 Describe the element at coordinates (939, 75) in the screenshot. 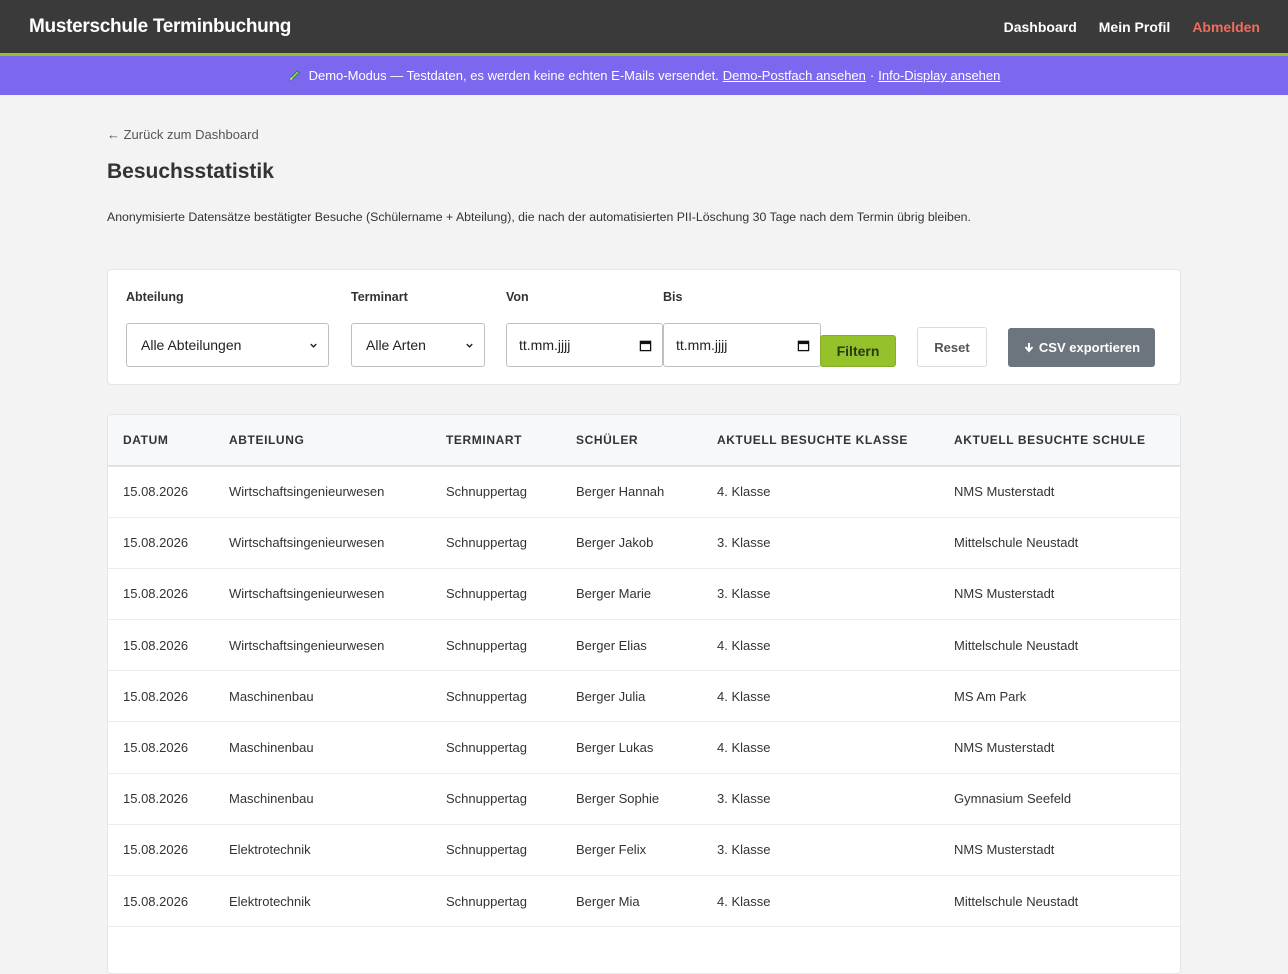

I see `info-display-link: Info-Display ansehen` at that location.